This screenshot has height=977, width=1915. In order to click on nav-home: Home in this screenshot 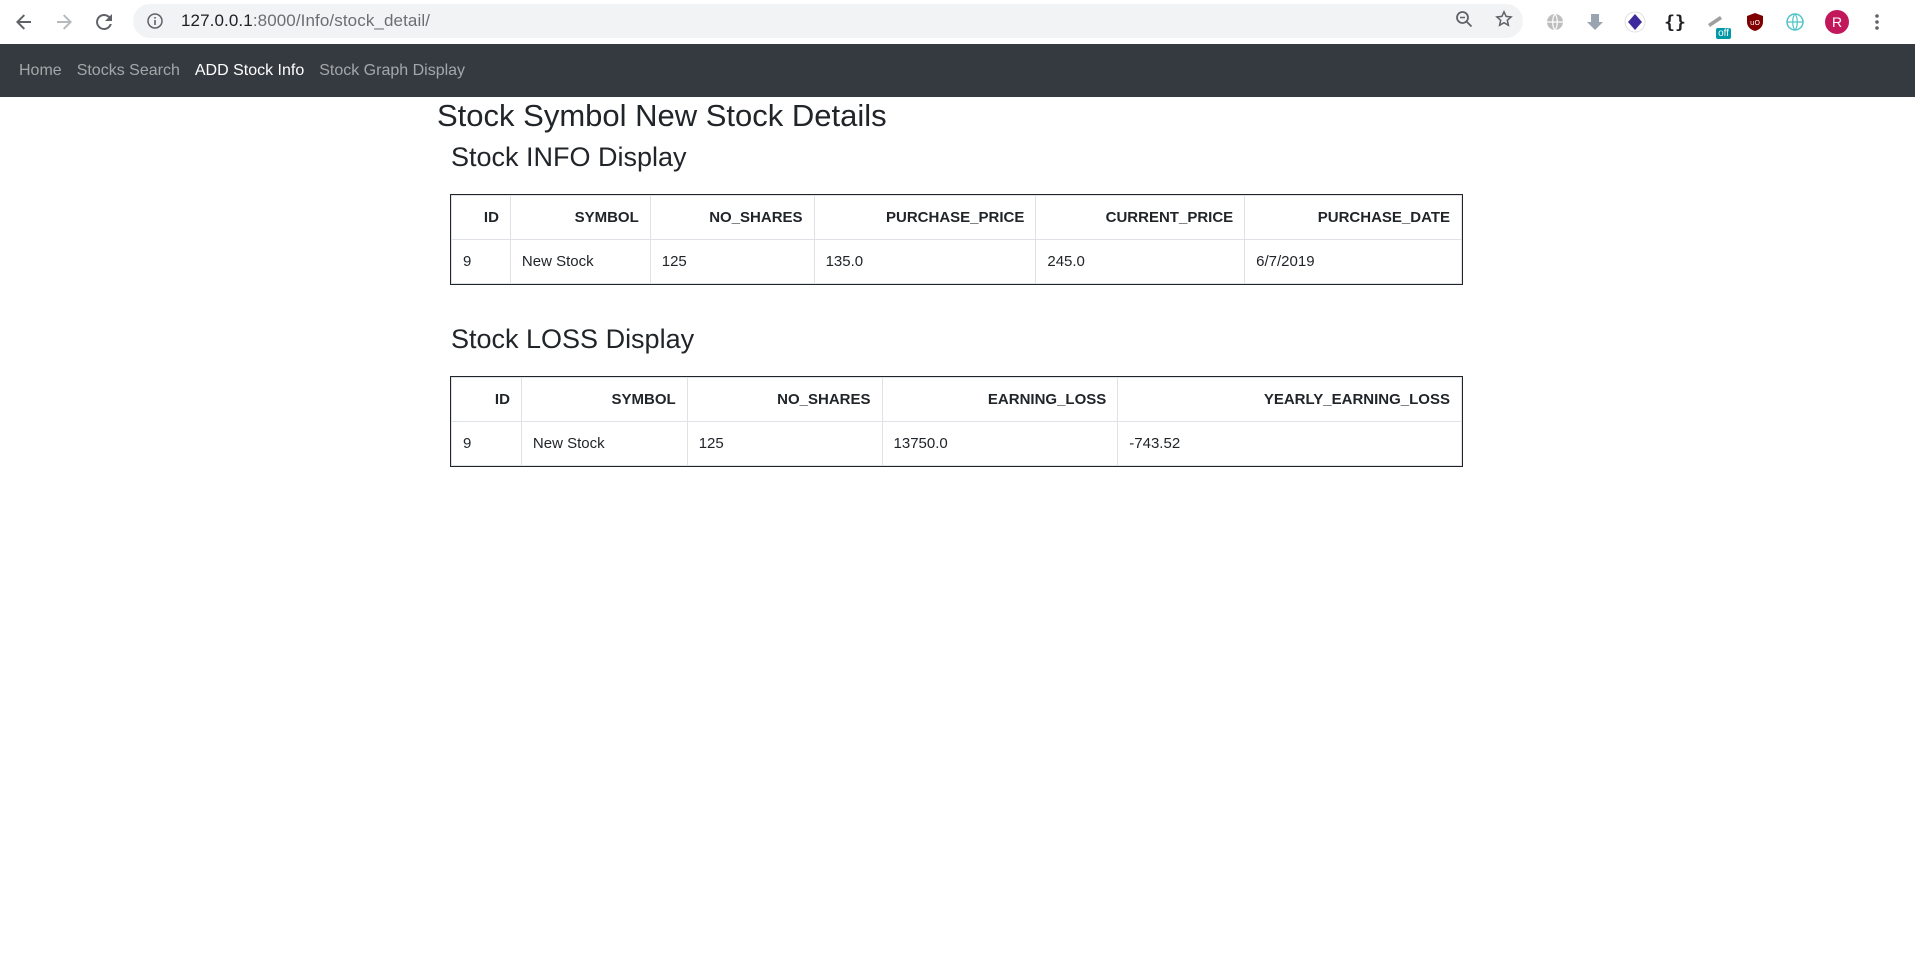, I will do `click(40, 71)`.